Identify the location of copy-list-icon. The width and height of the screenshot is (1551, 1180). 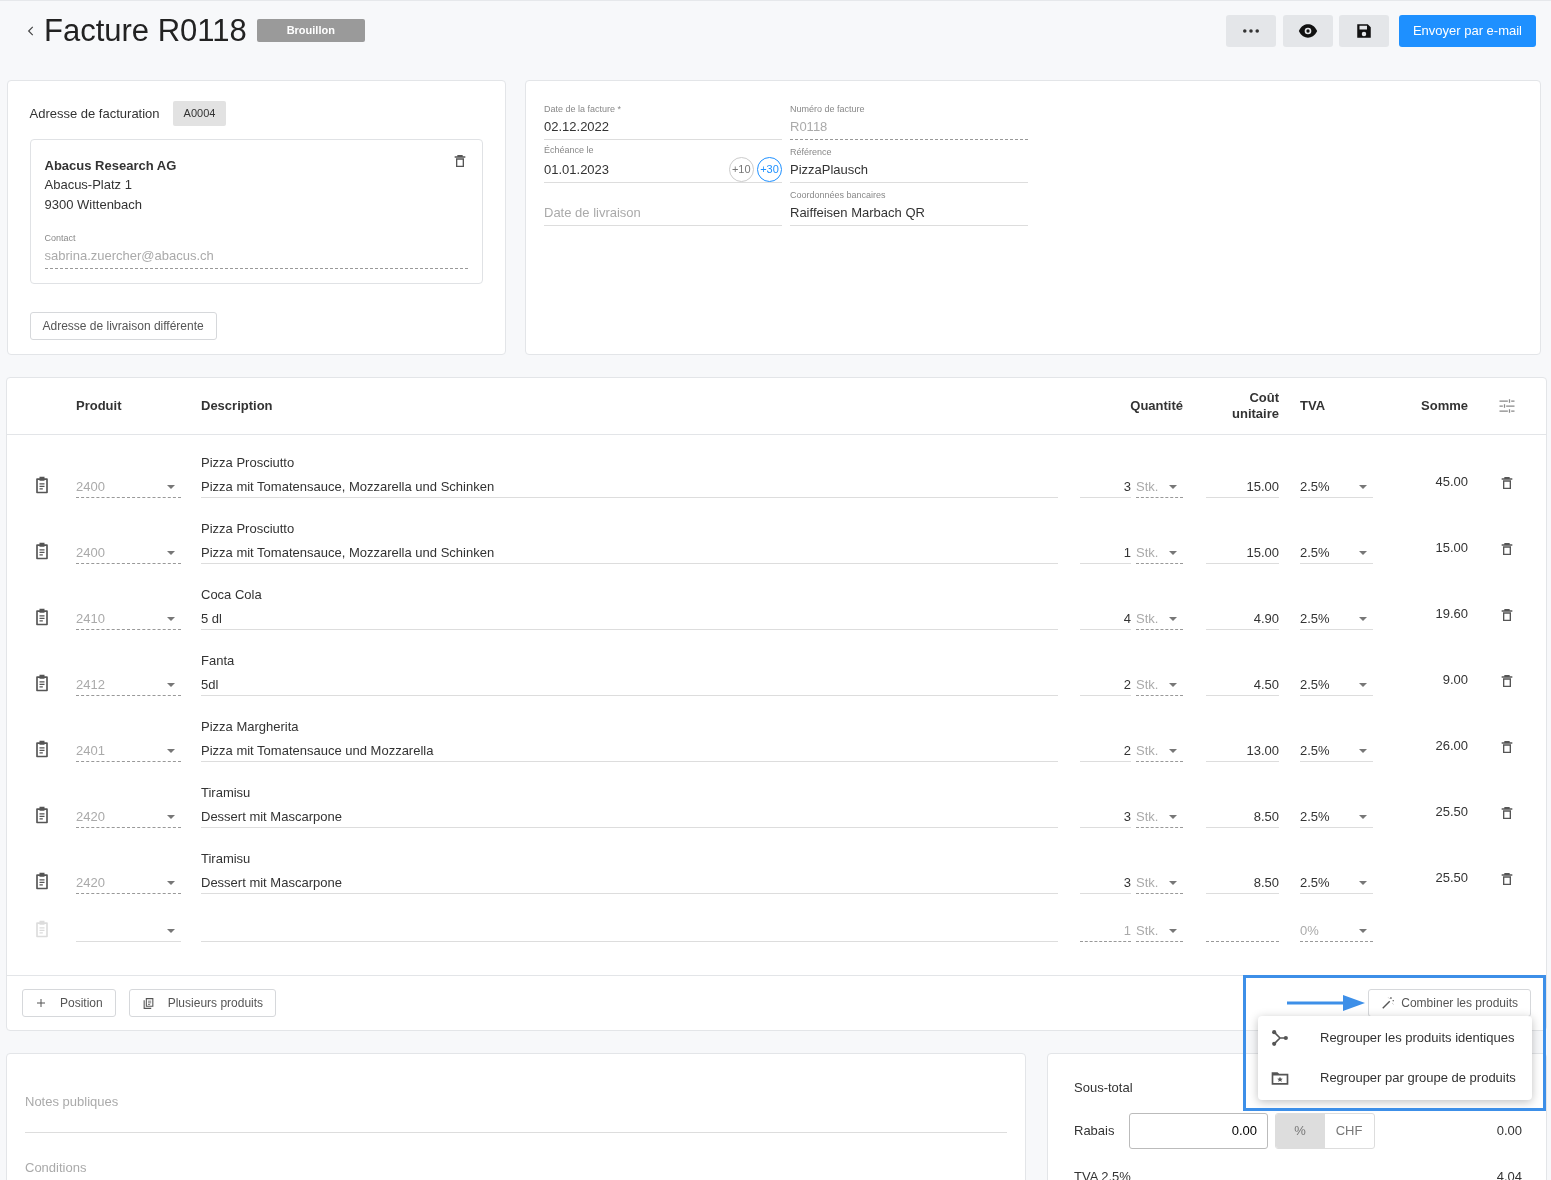
(148, 1003).